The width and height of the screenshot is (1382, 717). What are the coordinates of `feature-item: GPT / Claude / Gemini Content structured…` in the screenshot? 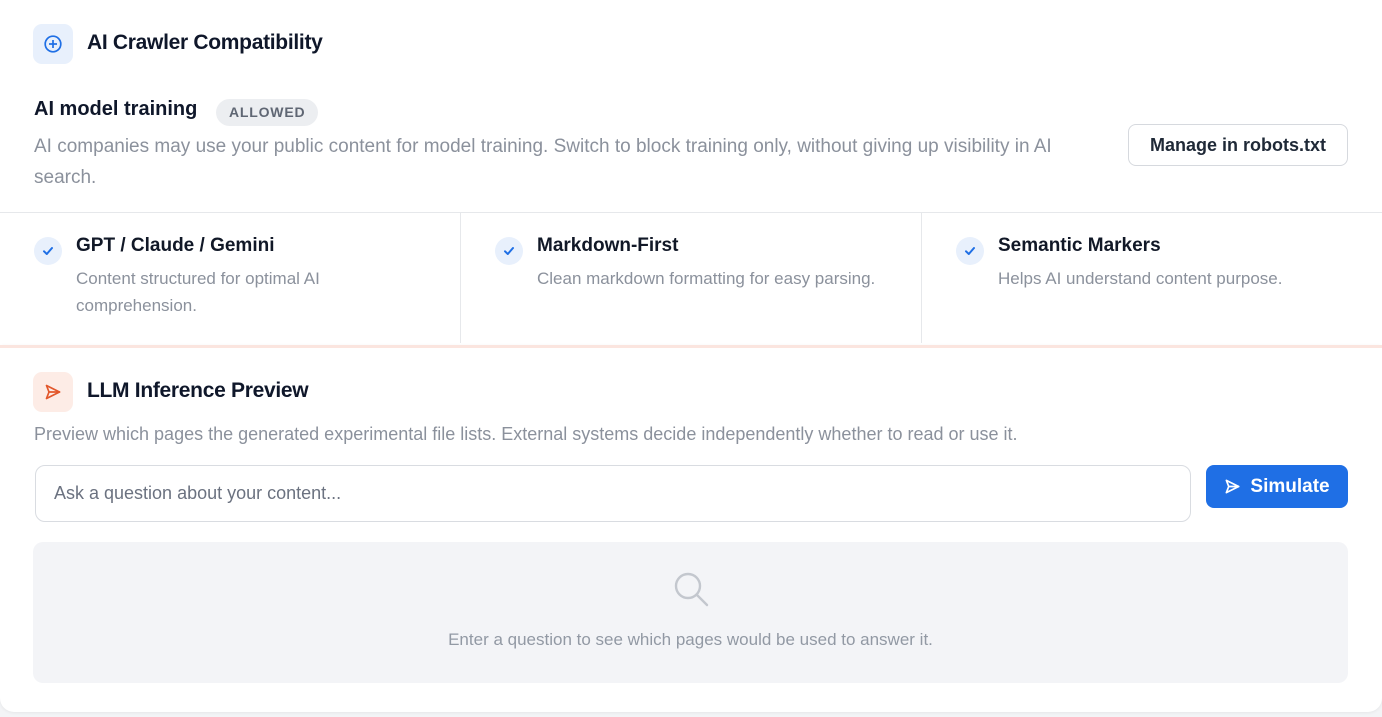 It's located at (230, 278).